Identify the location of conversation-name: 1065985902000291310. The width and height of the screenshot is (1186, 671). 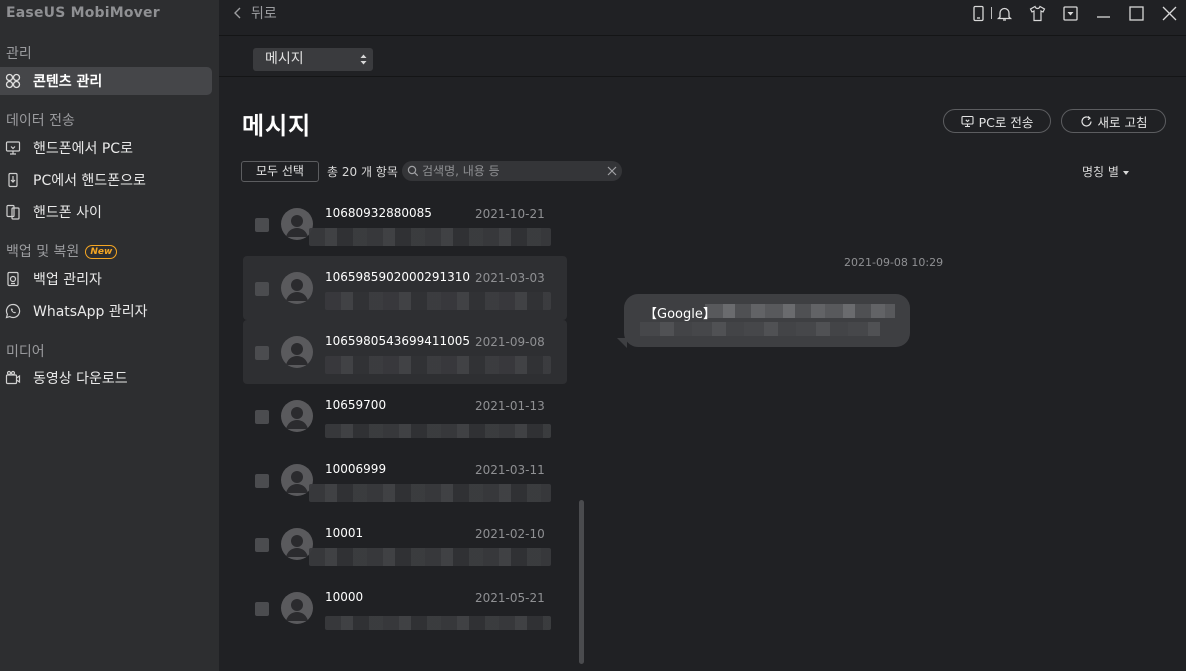
(398, 277).